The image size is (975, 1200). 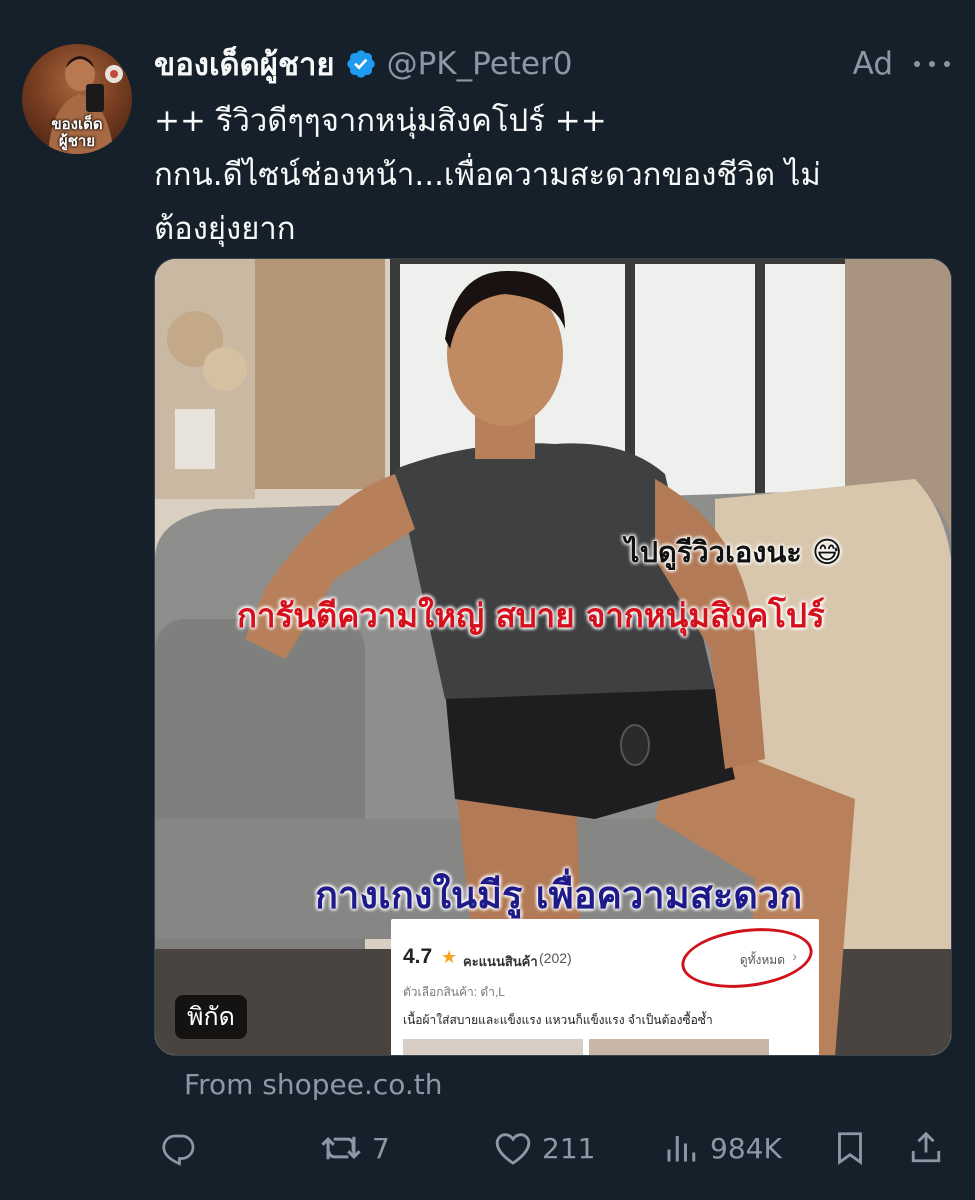 What do you see at coordinates (380, 121) in the screenshot?
I see `tweet-text-line: ++ รีวิวดีๆๆจากหนุ่มสิงคโปร์ ++` at bounding box center [380, 121].